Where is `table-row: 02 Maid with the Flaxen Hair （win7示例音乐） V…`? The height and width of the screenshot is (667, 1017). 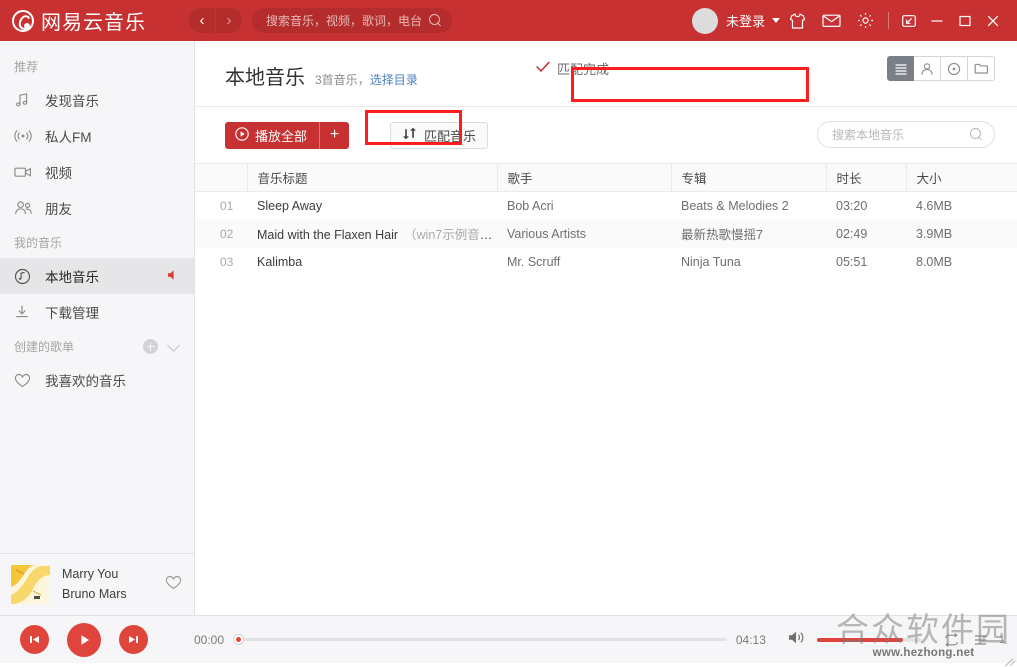 table-row: 02 Maid with the Flaxen Hair （win7示例音乐） V… is located at coordinates (606, 233).